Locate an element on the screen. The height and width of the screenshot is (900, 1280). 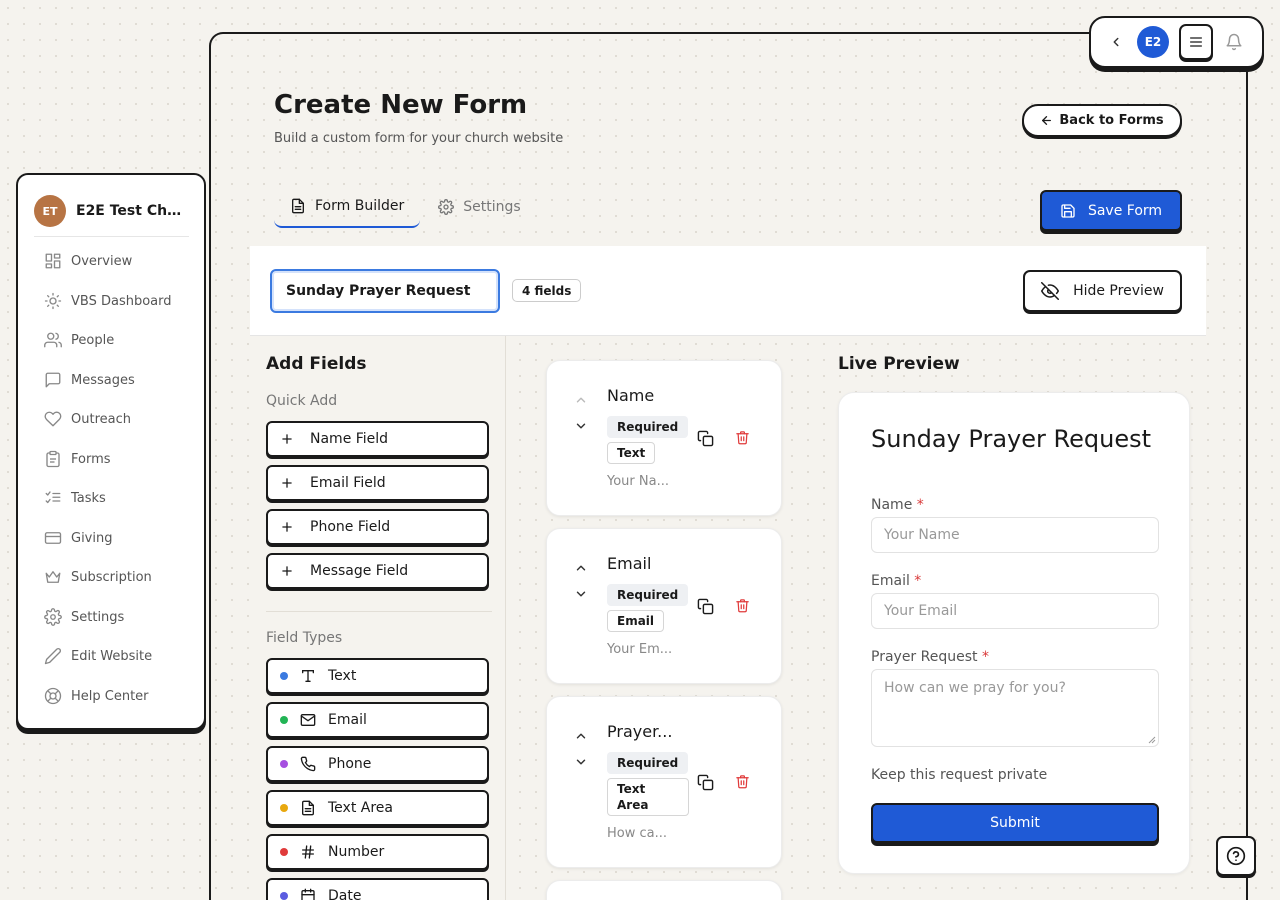
heart-icon is located at coordinates (53, 419).